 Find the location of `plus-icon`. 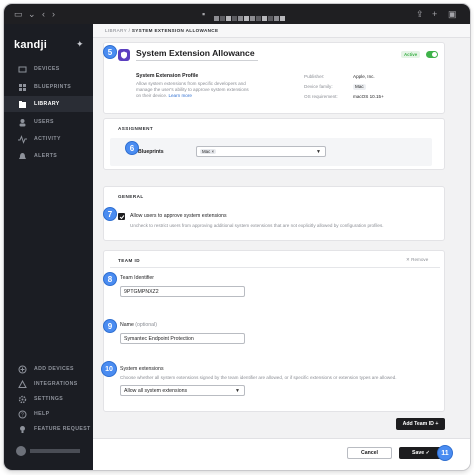

plus-icon is located at coordinates (22, 369).